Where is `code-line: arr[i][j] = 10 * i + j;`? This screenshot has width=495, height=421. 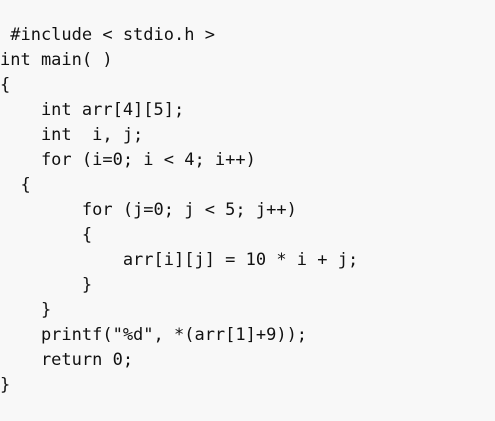 code-line: arr[i][j] = 10 * i + j; is located at coordinates (179, 260).